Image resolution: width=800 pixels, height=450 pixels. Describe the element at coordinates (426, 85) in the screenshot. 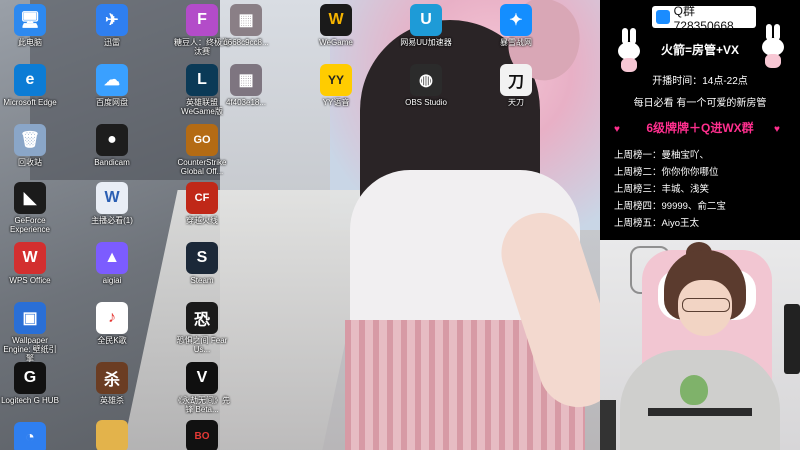

I see `desktop-icon-obs: ◍ OBS Studio` at that location.